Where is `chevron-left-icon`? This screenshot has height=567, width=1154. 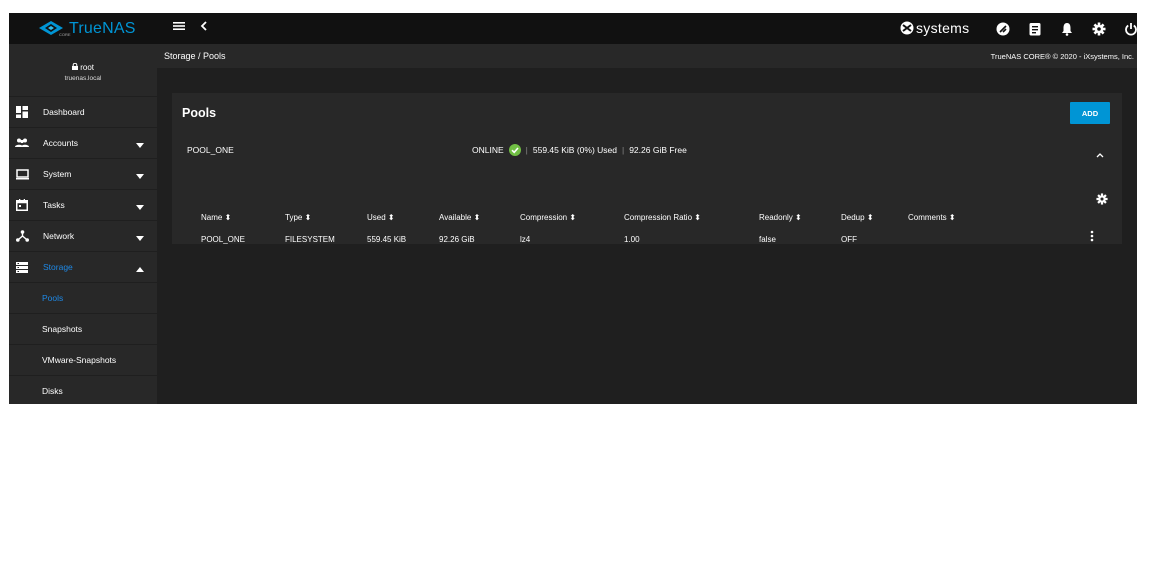 chevron-left-icon is located at coordinates (204, 28).